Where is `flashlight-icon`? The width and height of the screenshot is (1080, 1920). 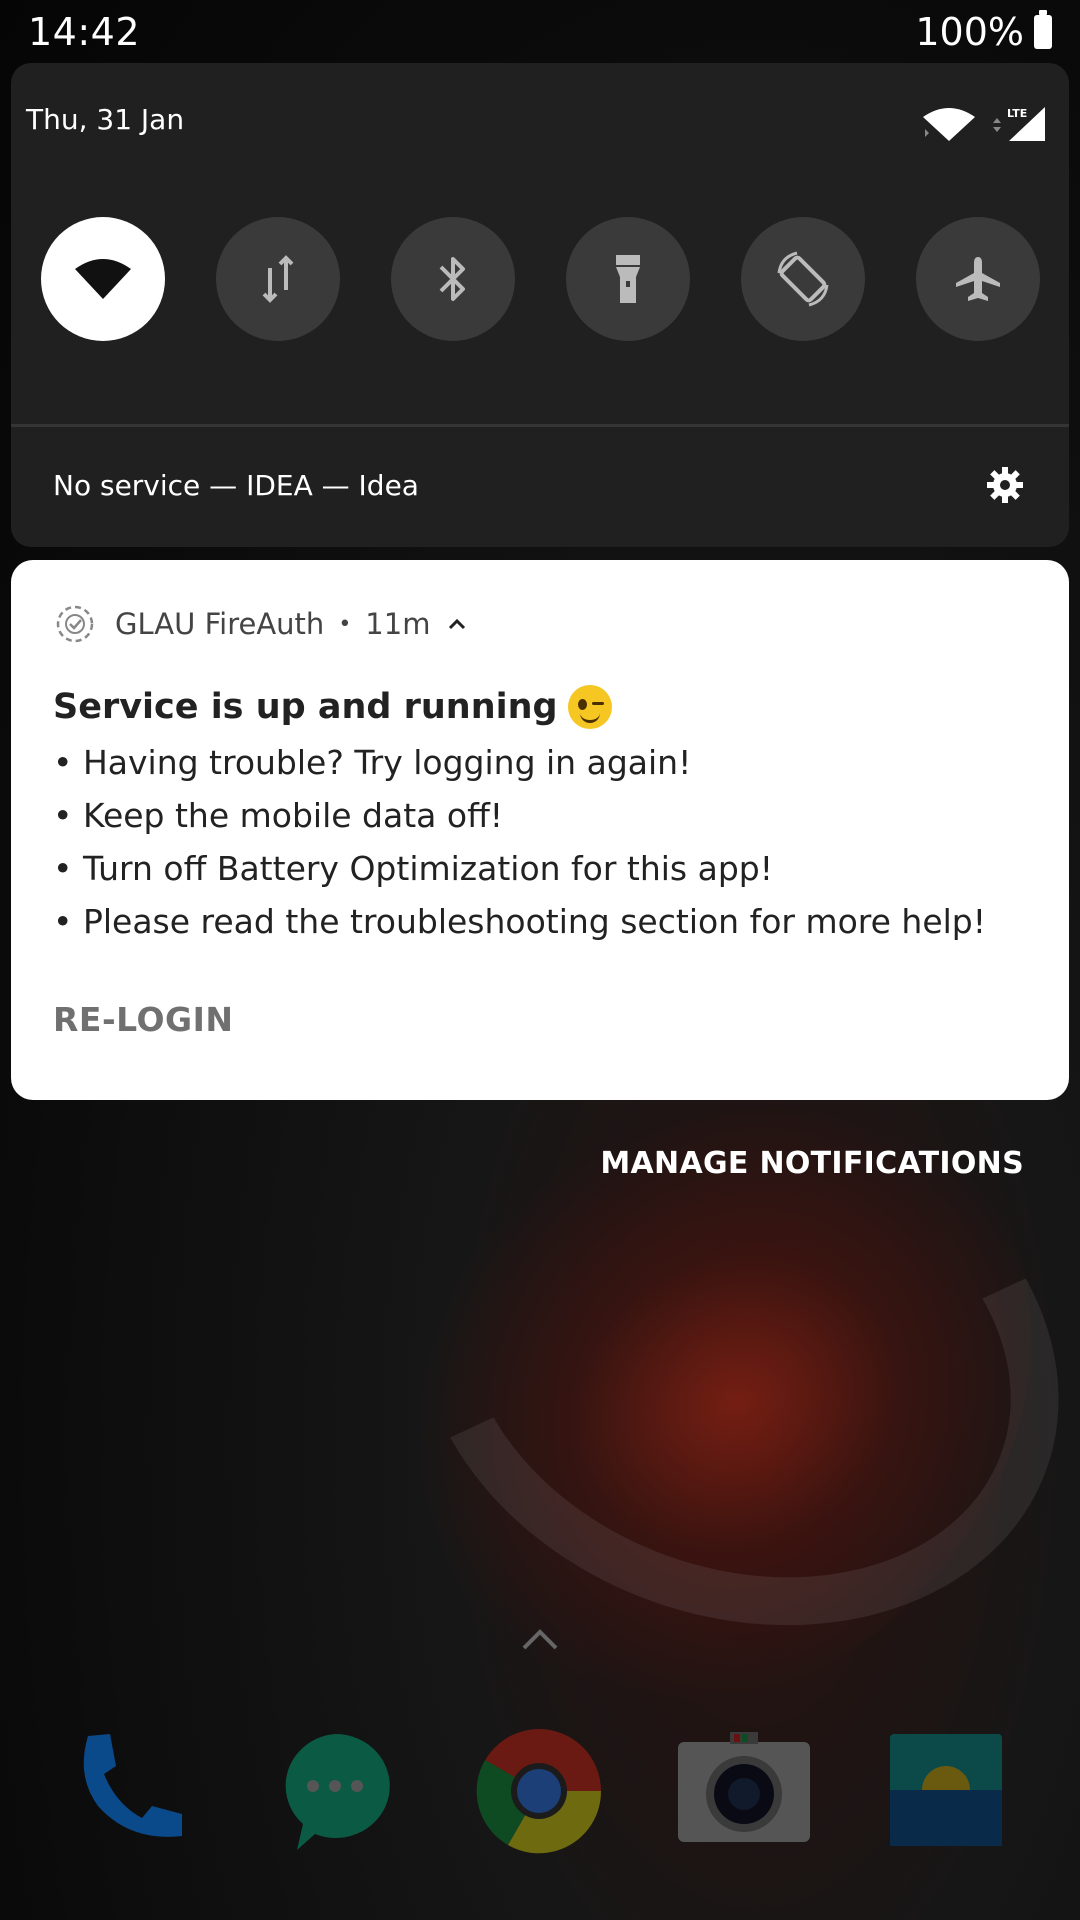
flashlight-icon is located at coordinates (628, 279).